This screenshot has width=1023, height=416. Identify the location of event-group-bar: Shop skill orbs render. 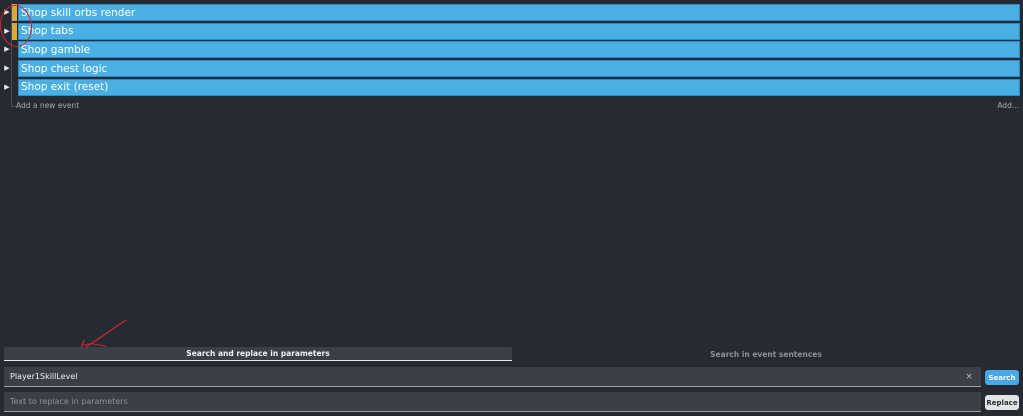
(519, 12).